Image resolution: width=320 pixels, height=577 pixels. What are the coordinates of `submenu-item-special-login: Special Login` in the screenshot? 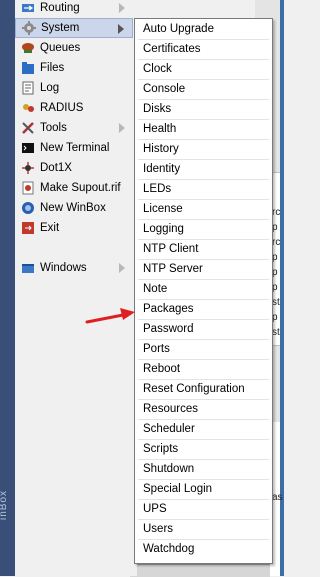 It's located at (203, 490).